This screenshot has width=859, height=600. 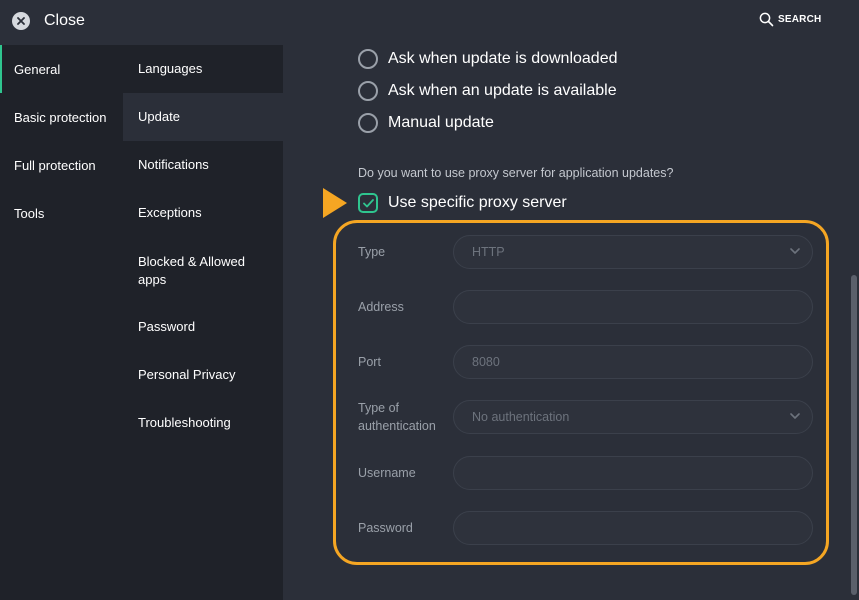 I want to click on subnav-item-label: Personal Privacy, so click(x=187, y=374).